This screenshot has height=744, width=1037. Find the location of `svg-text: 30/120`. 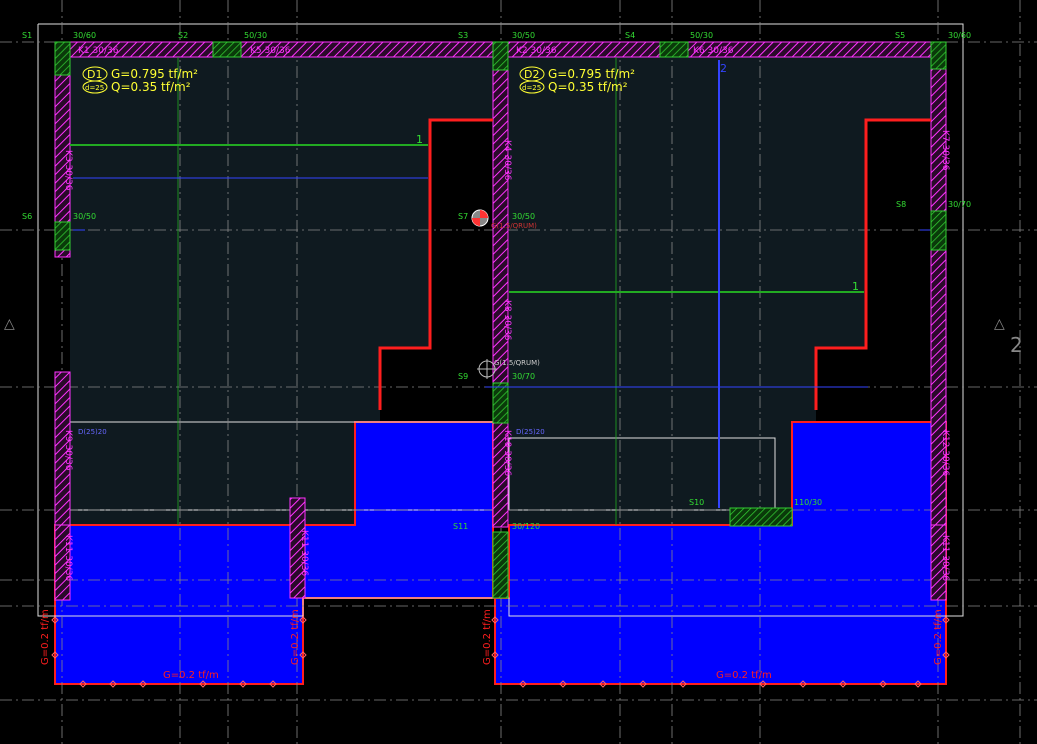

svg-text: 30/120 is located at coordinates (526, 526).